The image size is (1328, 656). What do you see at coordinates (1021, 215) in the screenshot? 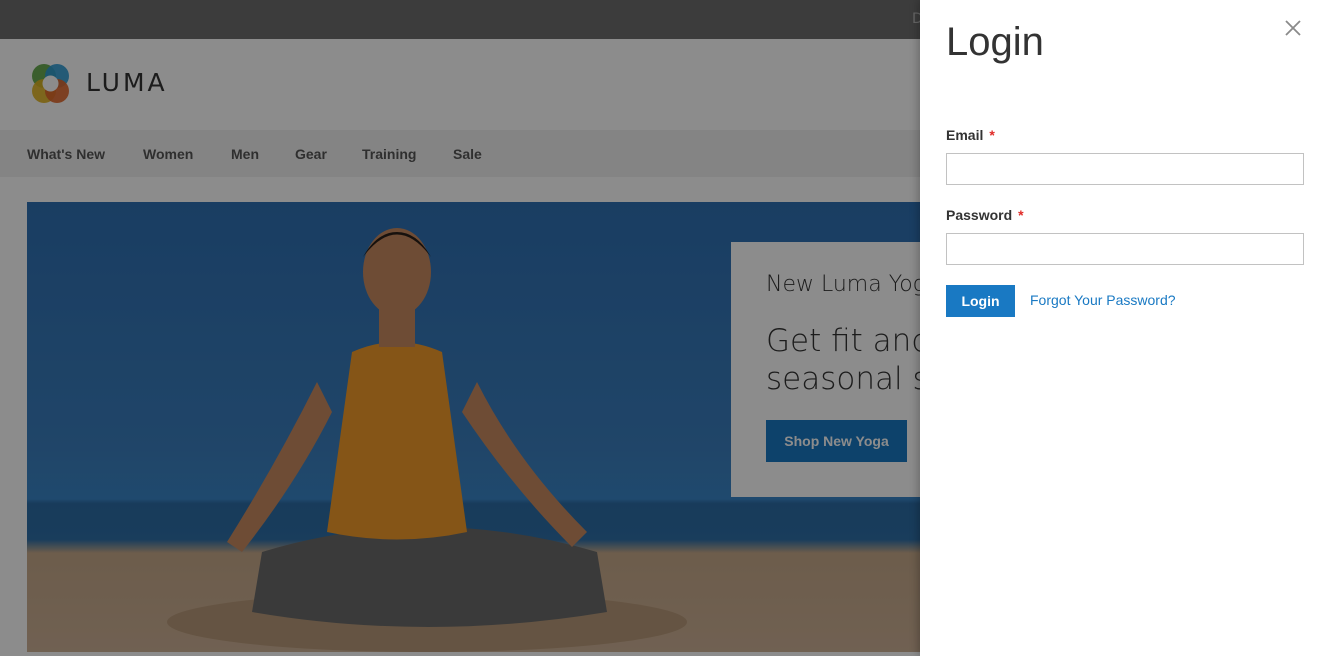
I see `password-required-marker: *` at bounding box center [1021, 215].